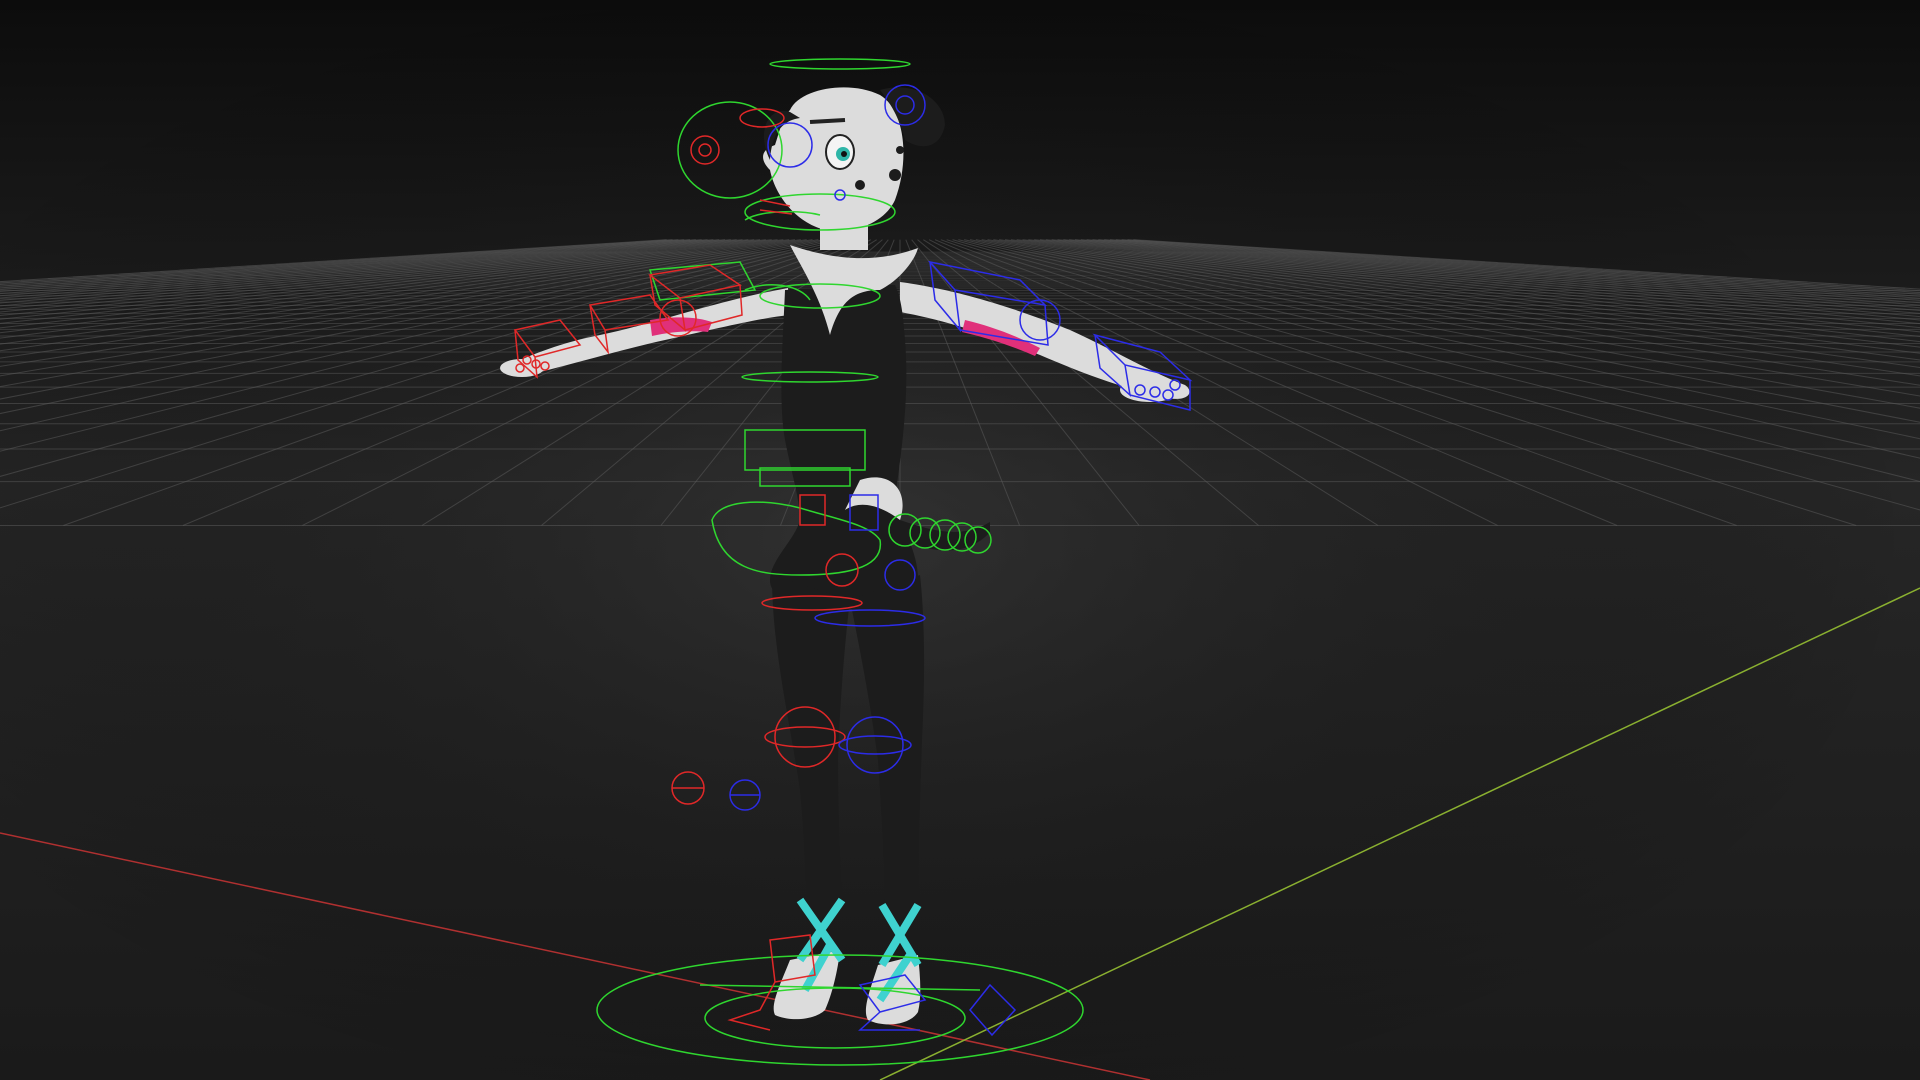 The height and width of the screenshot is (1080, 1920). I want to click on pupil, so click(844, 154).